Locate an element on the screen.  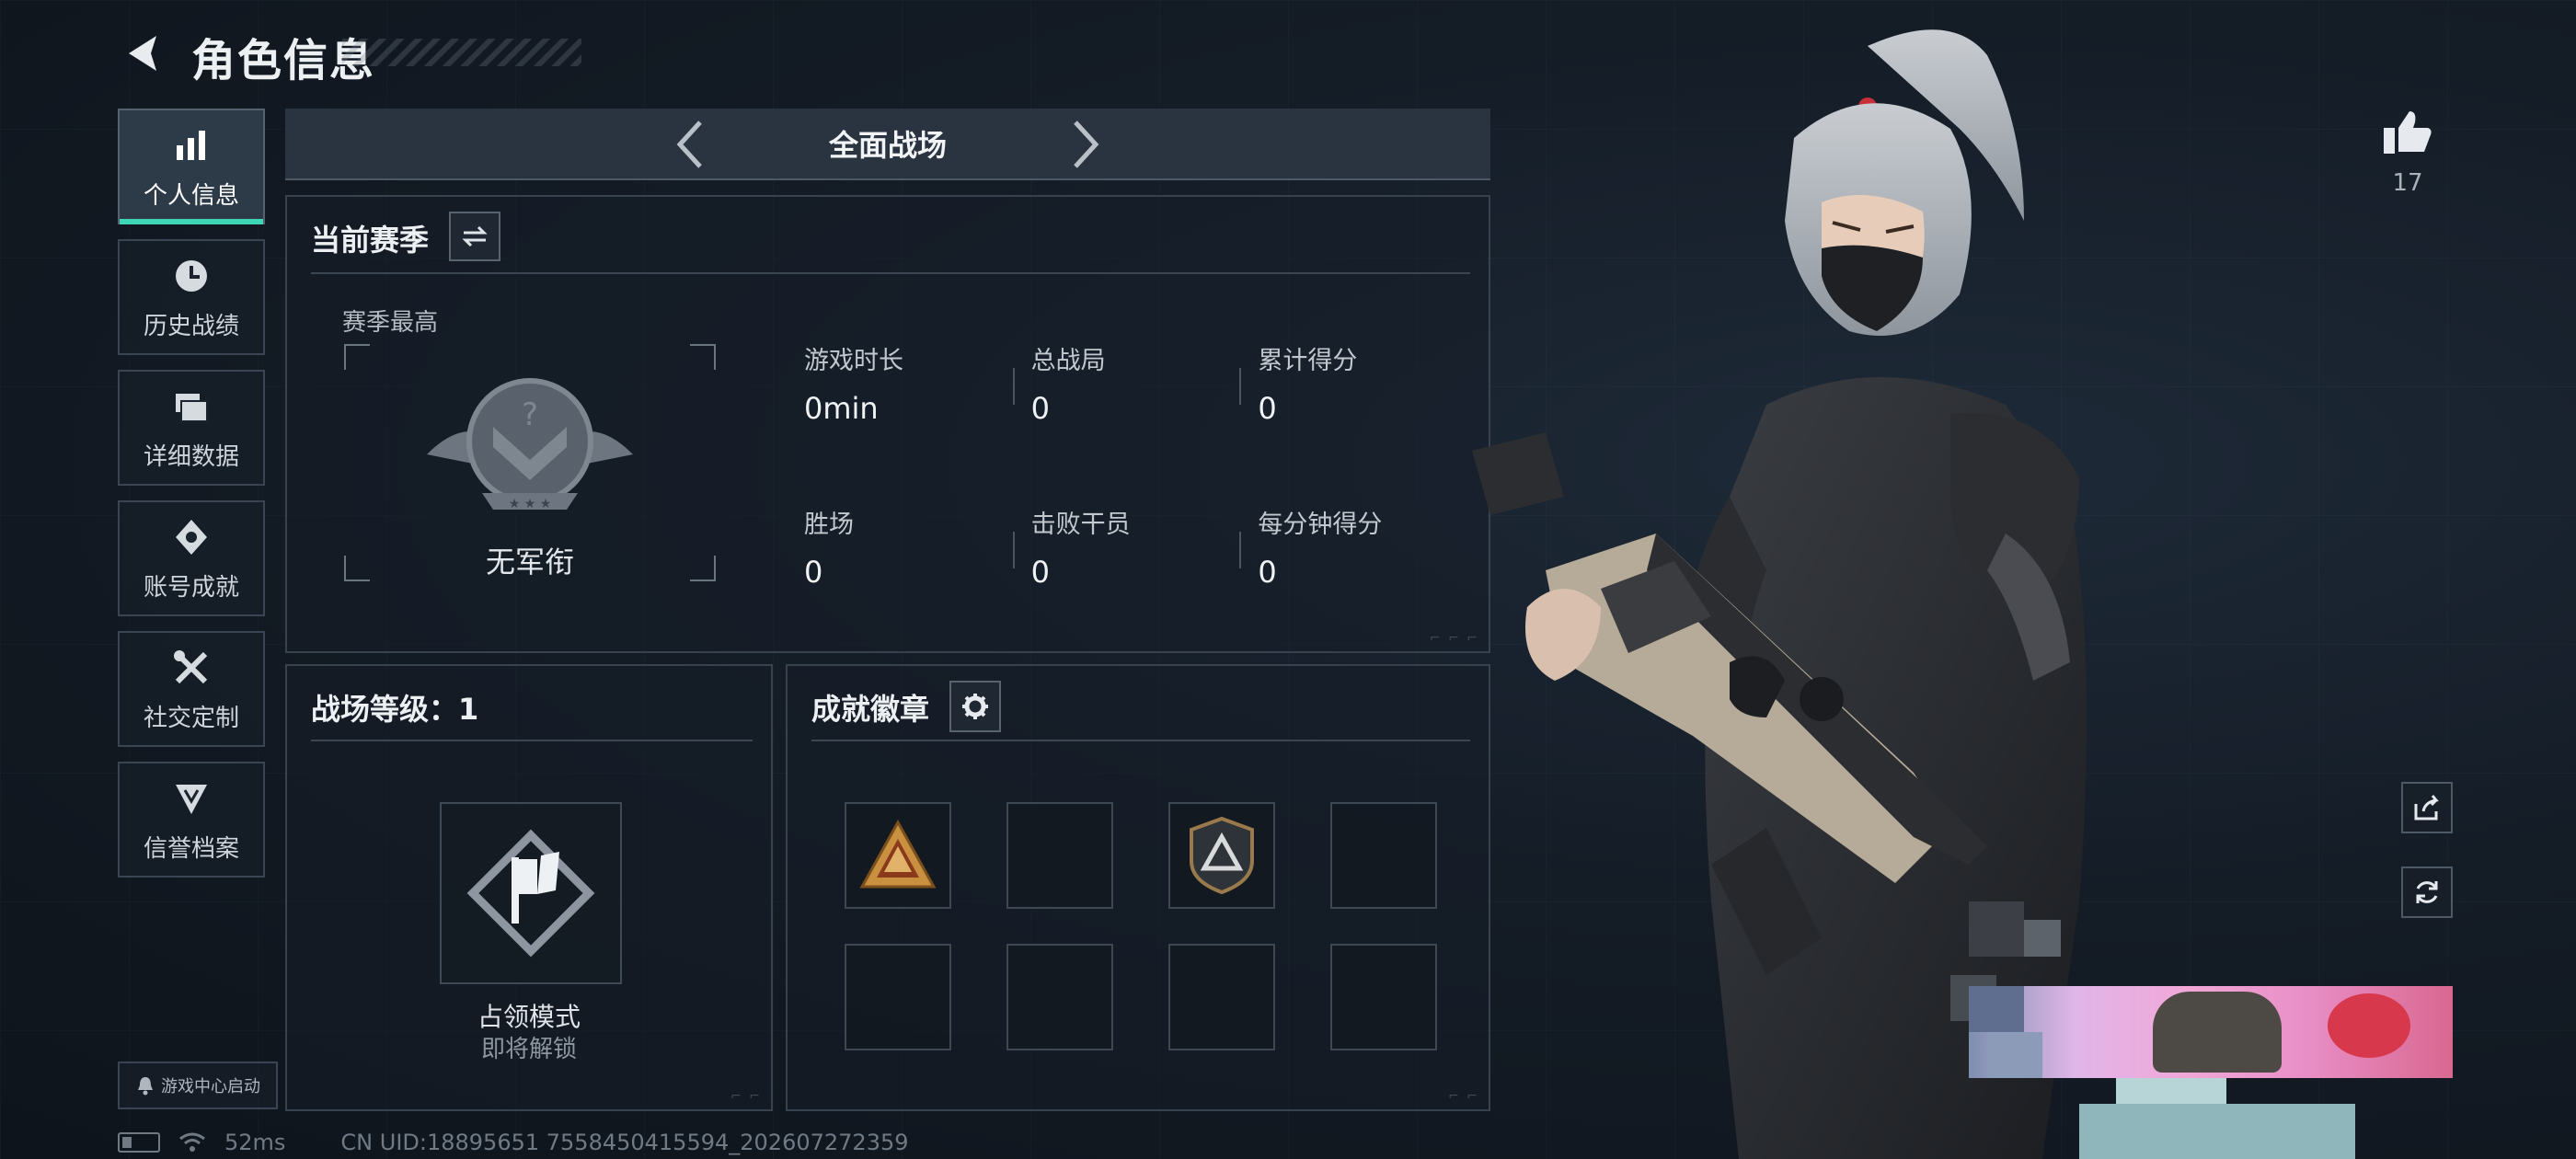
like-count: 17 is located at coordinates (2407, 183).